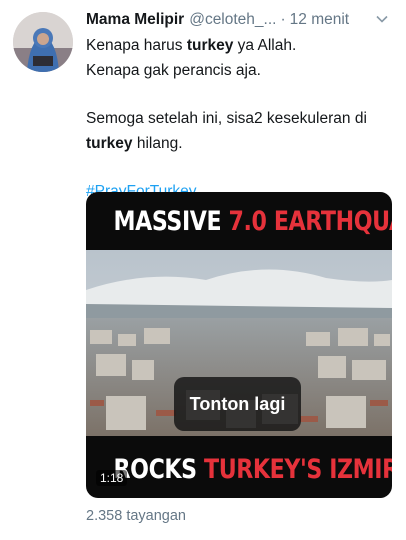  Describe the element at coordinates (252, 221) in the screenshot. I see `caption-top: MASSIVE 7.0 EARTHQUAKE` at that location.